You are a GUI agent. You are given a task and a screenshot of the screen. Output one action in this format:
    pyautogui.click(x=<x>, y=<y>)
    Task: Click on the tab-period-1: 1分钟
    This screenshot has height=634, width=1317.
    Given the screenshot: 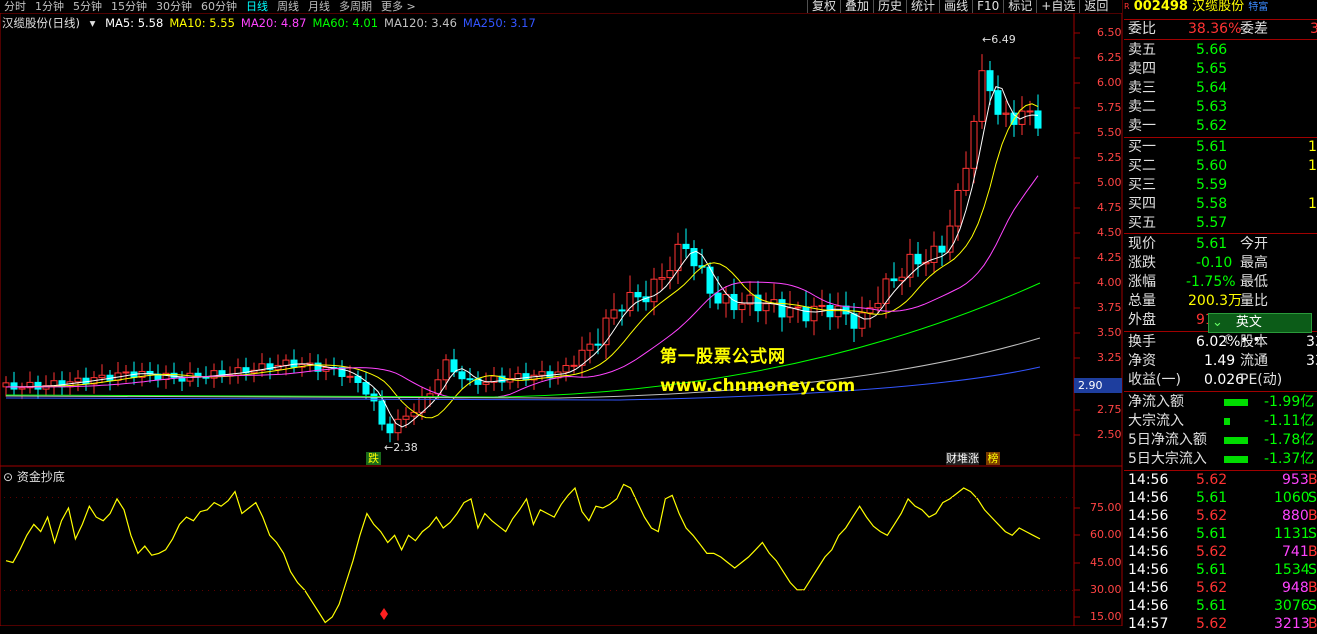 What is the action you would take?
    pyautogui.click(x=50, y=6)
    